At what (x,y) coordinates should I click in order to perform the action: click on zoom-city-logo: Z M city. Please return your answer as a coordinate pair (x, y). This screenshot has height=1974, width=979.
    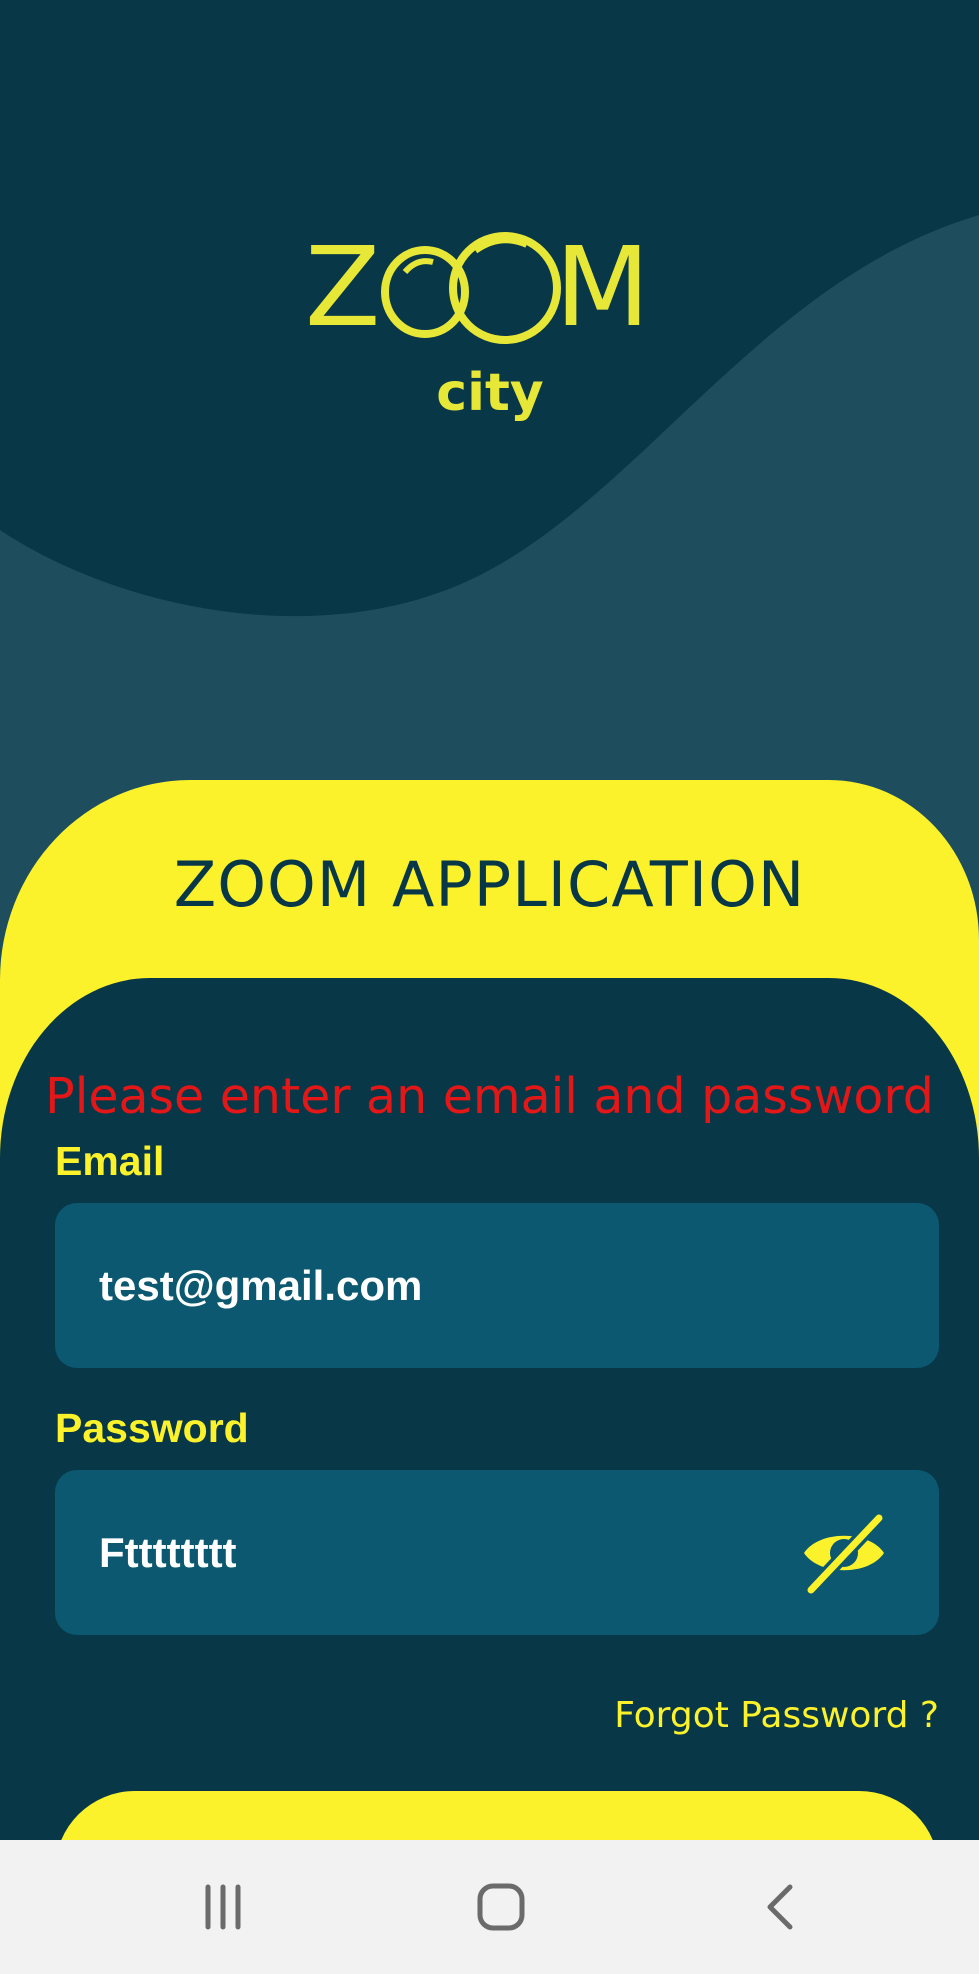
    Looking at the image, I should click on (489, 325).